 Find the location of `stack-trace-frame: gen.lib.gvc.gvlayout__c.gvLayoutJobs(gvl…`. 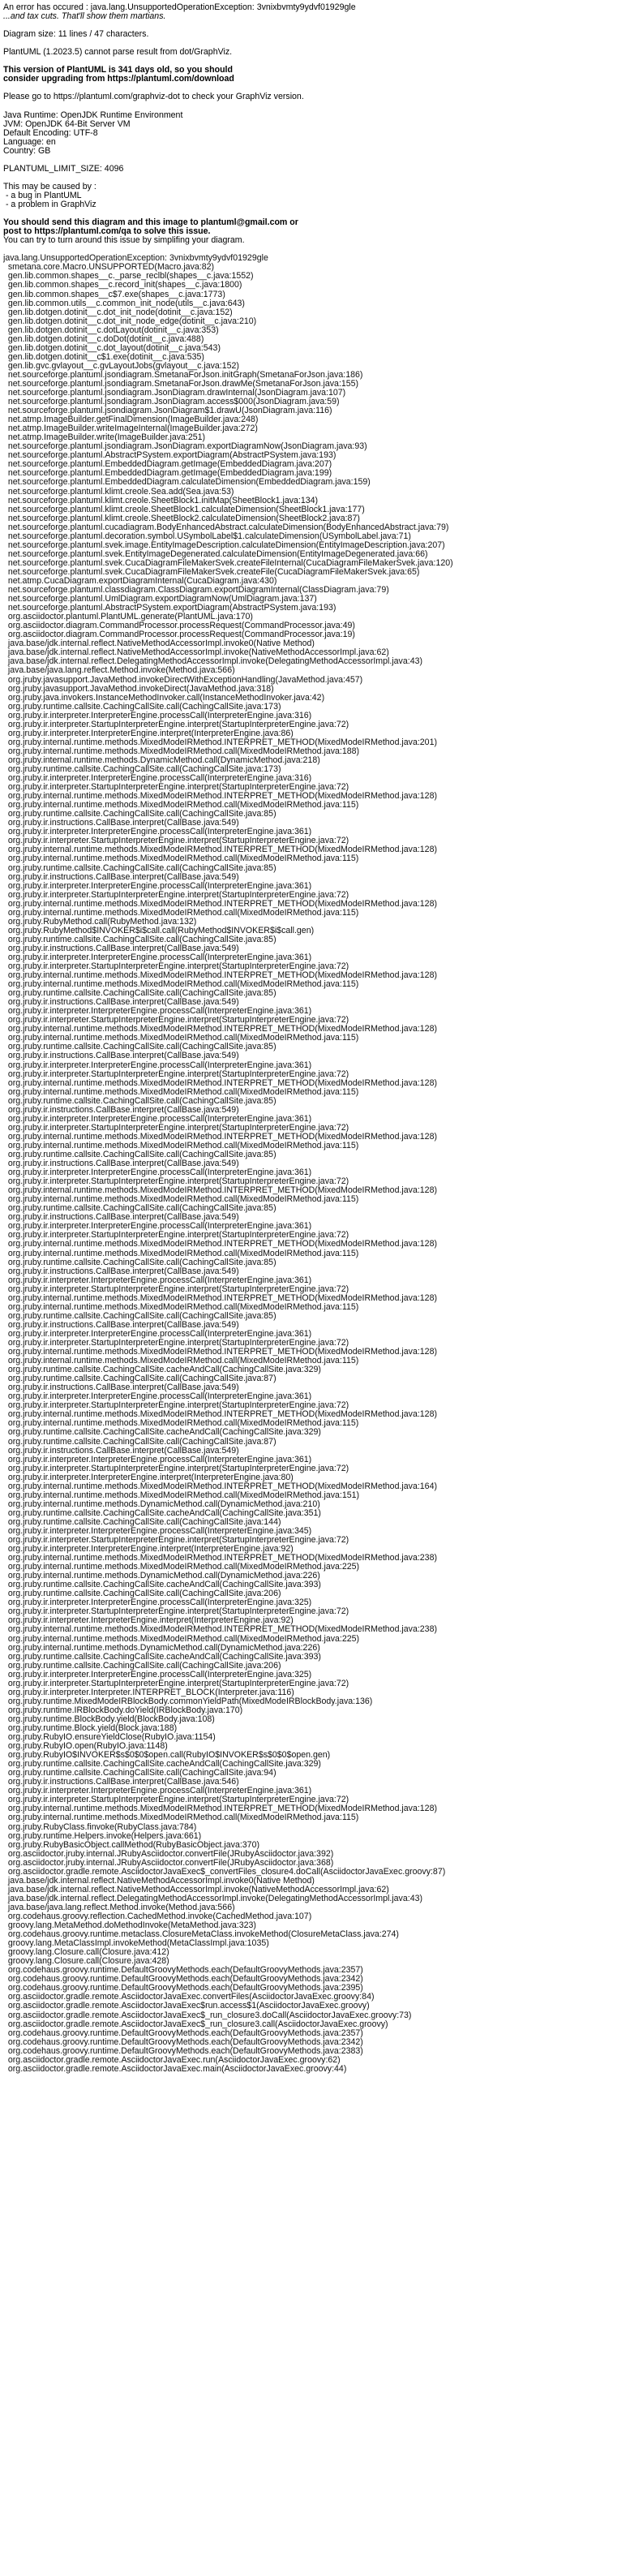

stack-trace-frame: gen.lib.gvc.gvlayout__c.gvLayoutJobs(gvl… is located at coordinates (121, 366).